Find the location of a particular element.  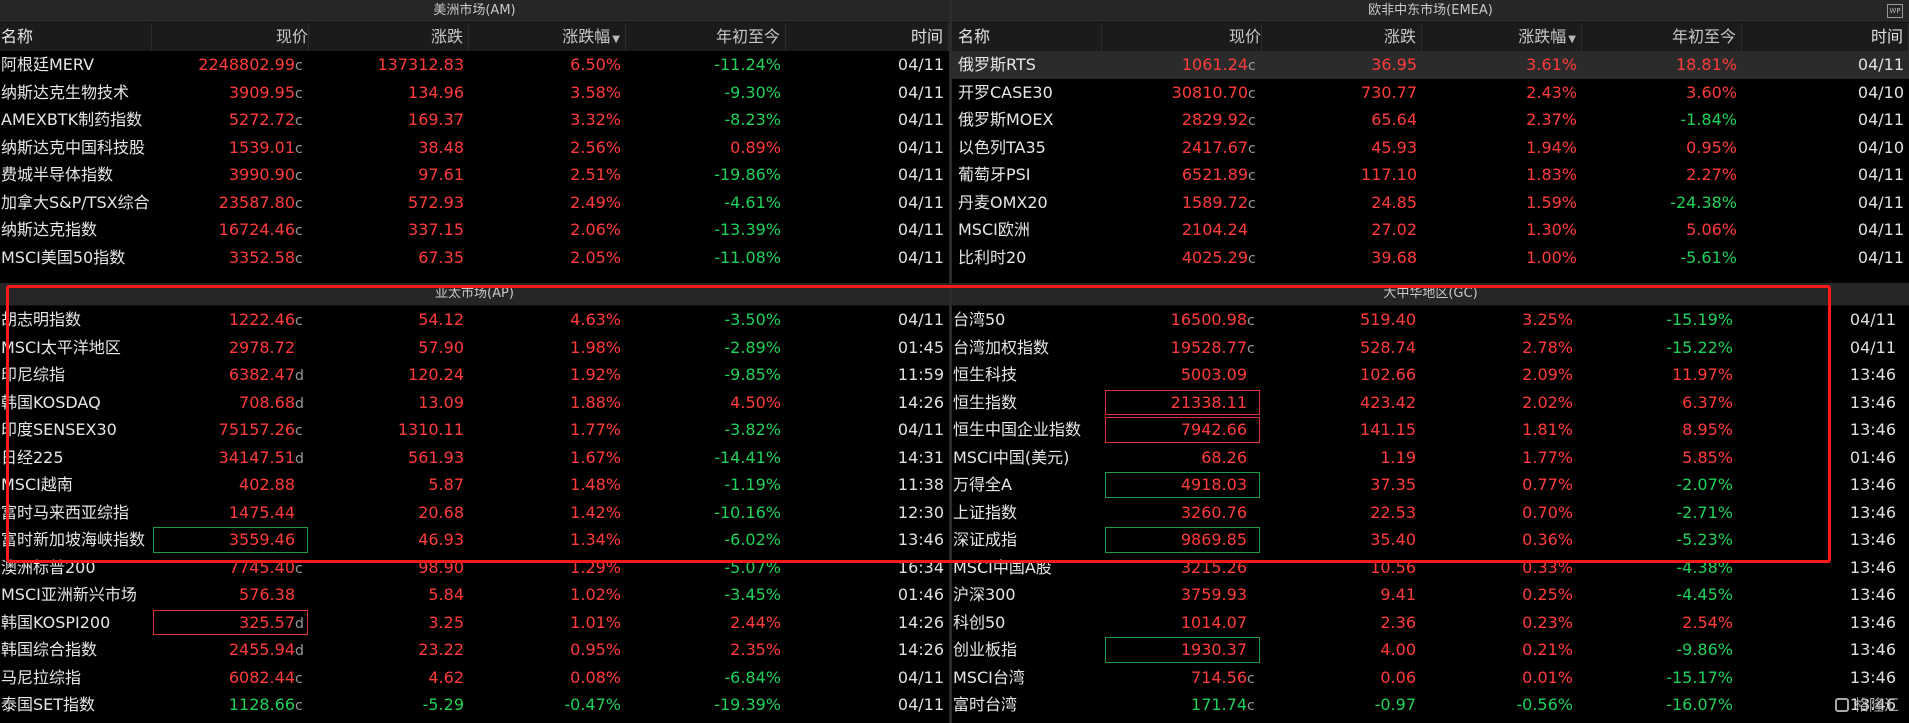

index-price: 21338.11 is located at coordinates (1182, 403).